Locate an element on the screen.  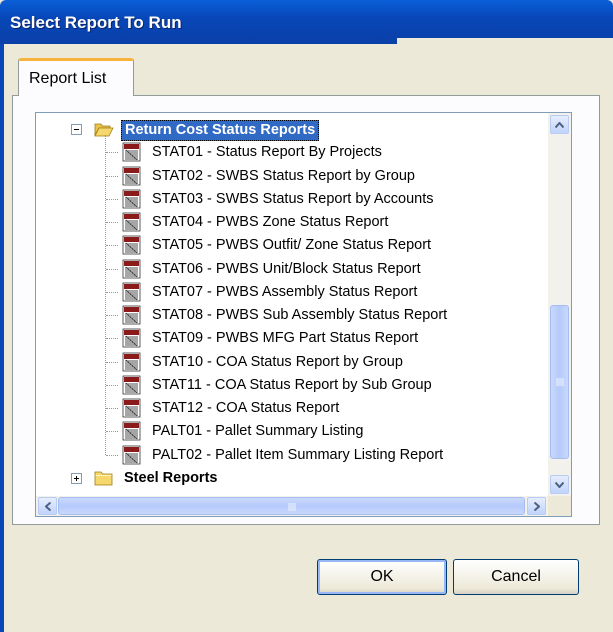
tree-report-item: STAT02 - SWBS Status Report by Group is located at coordinates (292, 176).